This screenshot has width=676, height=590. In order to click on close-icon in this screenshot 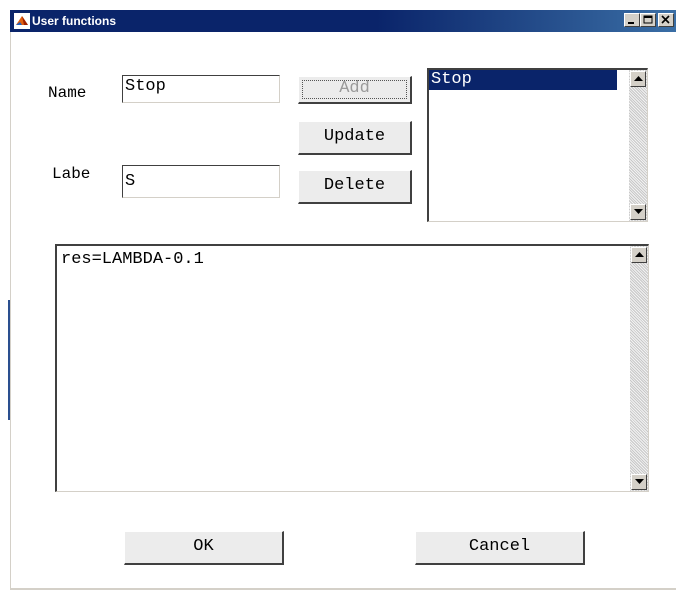, I will do `click(666, 20)`.